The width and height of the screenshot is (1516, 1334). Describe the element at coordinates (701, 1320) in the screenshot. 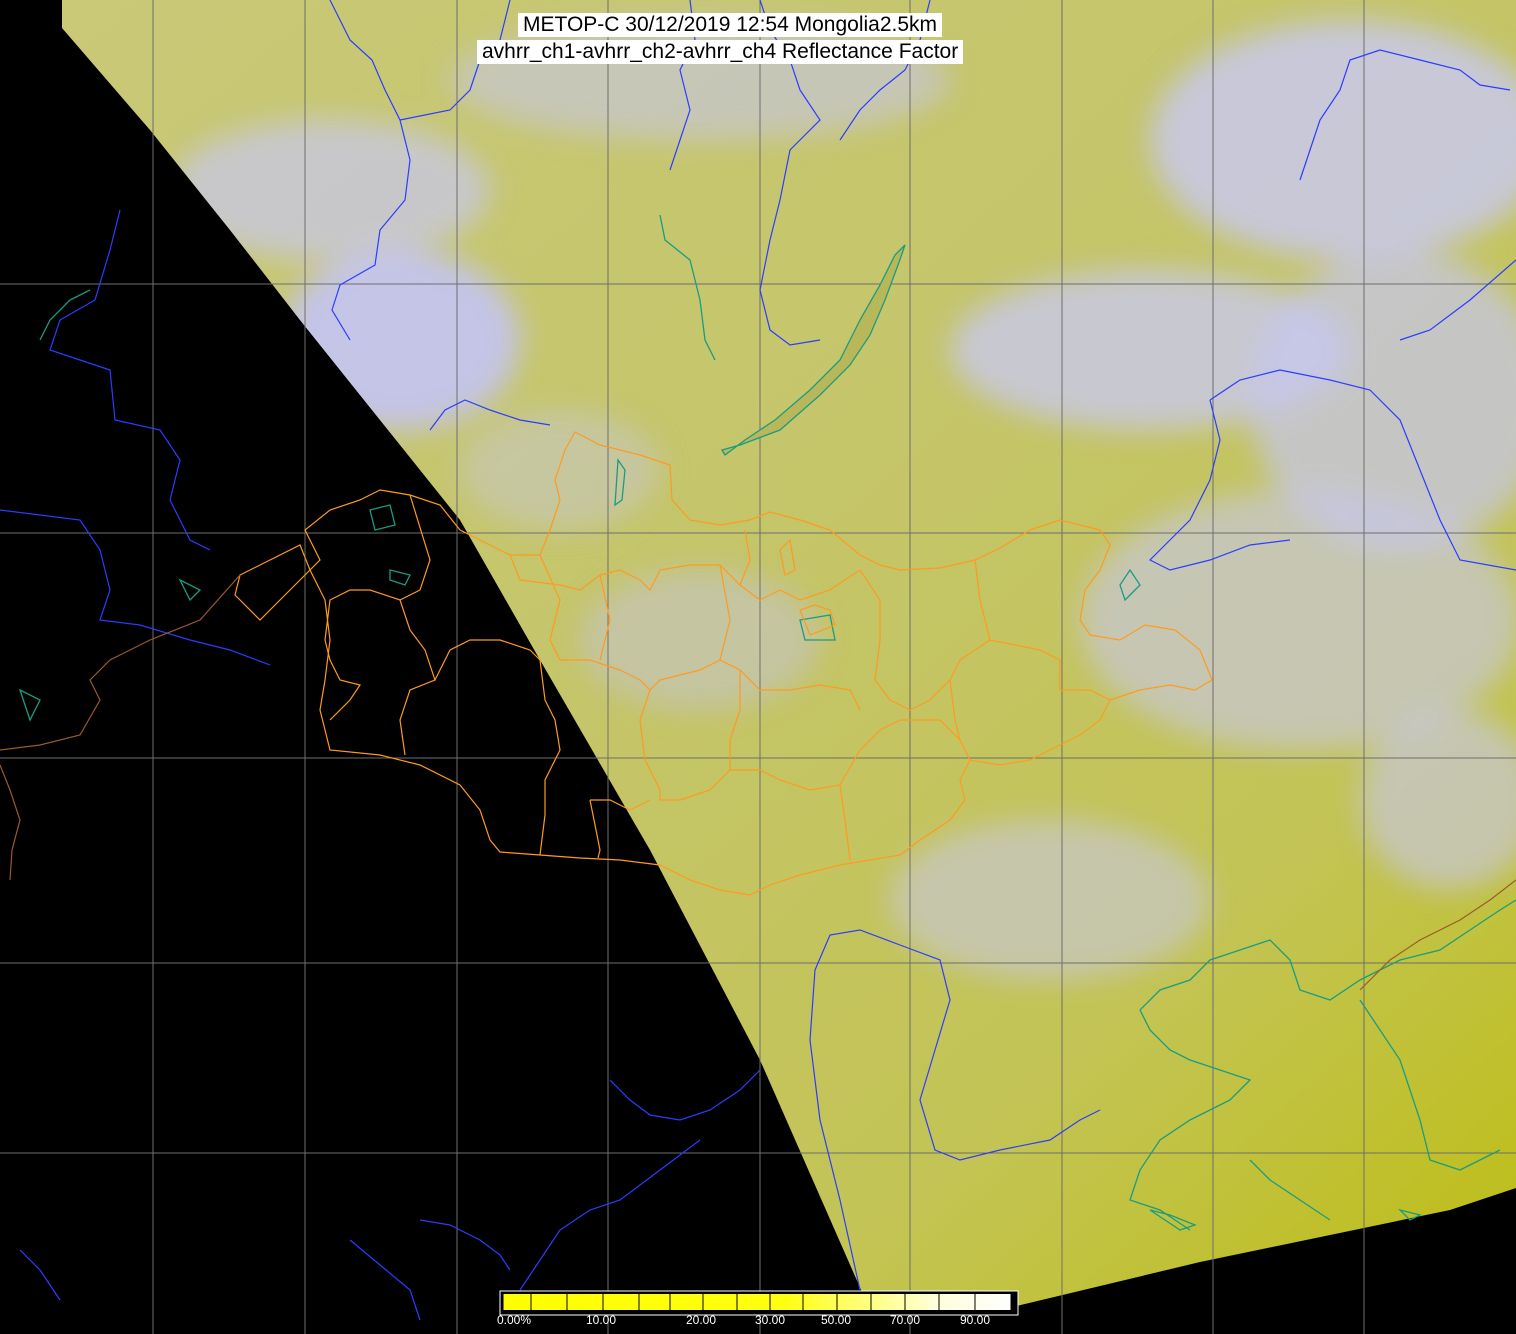

I see `legend-tick-label: 20.00` at that location.